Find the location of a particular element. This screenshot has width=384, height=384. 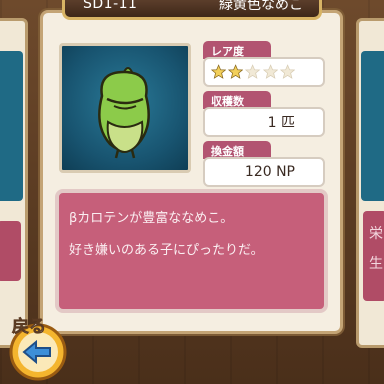

next-card-portrait is located at coordinates (372, 126).